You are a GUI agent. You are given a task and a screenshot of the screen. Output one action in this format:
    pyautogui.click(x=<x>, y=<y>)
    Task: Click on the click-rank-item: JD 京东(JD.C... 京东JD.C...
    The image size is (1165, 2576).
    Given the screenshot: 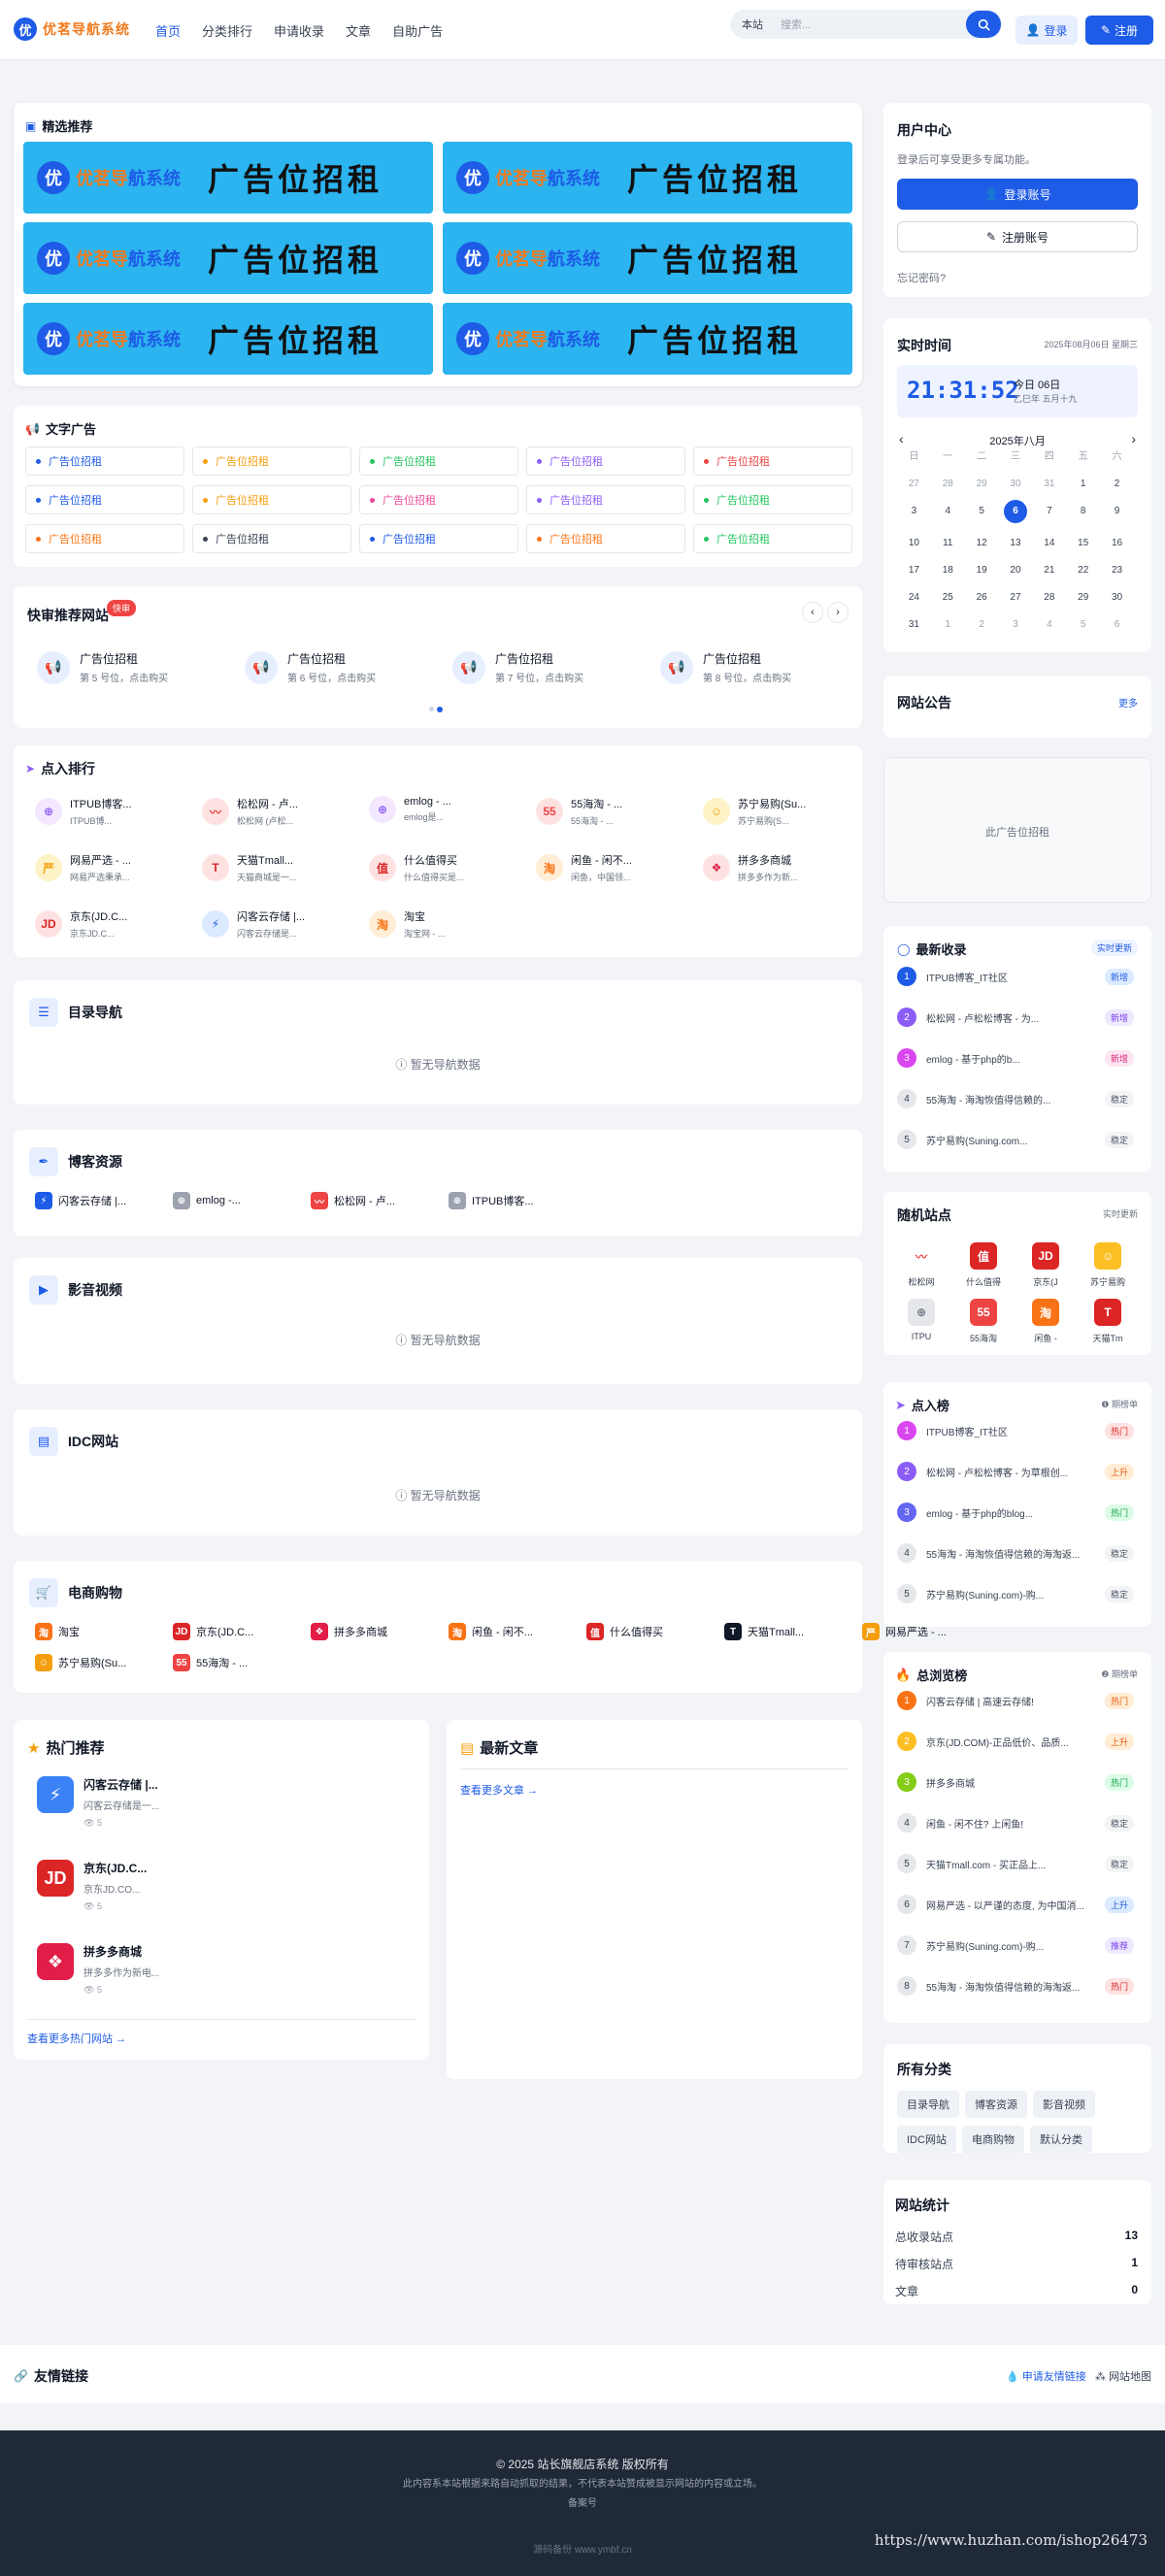 What is the action you would take?
    pyautogui.click(x=108, y=924)
    